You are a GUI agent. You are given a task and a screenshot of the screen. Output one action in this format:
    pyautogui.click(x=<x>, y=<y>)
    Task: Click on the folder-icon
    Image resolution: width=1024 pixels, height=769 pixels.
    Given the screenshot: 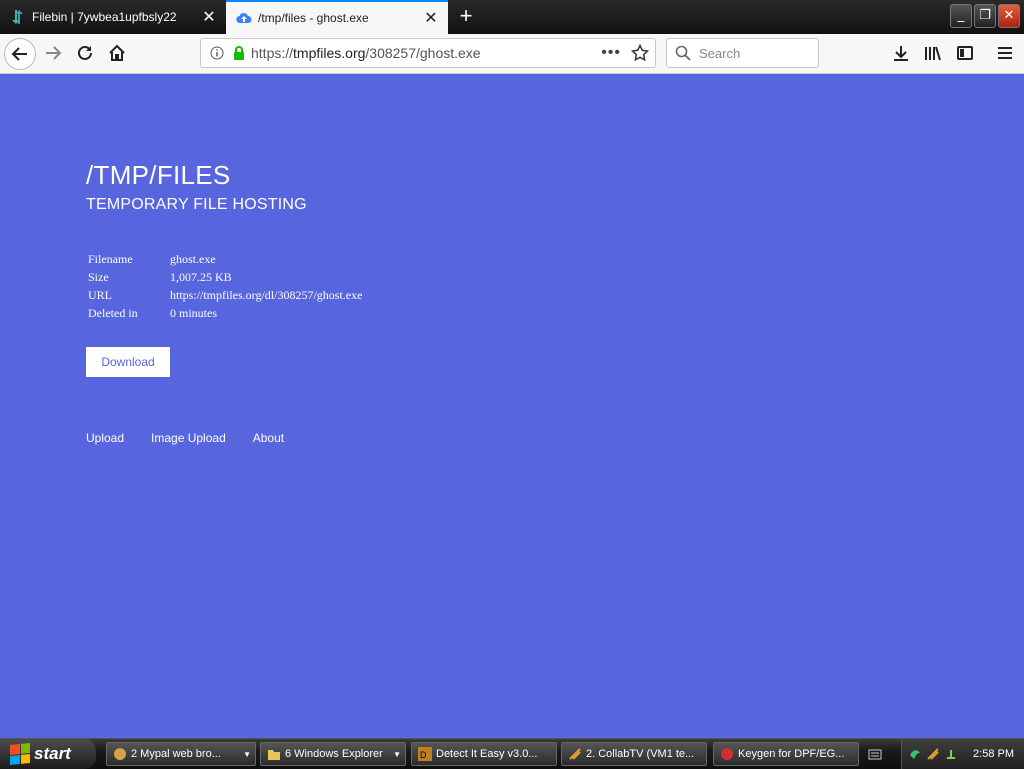 What is the action you would take?
    pyautogui.click(x=274, y=754)
    